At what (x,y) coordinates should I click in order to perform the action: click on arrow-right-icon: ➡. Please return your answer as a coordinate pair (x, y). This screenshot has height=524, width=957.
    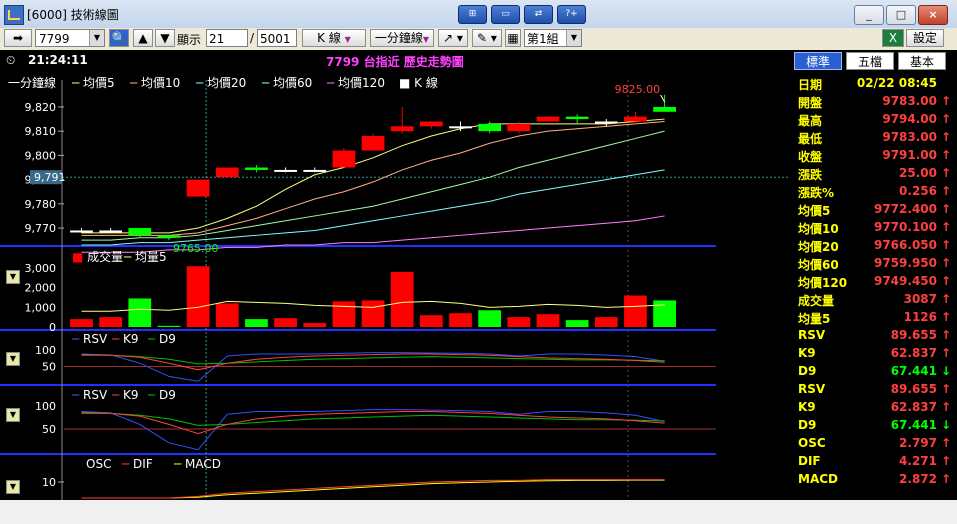
    Looking at the image, I should click on (18, 38).